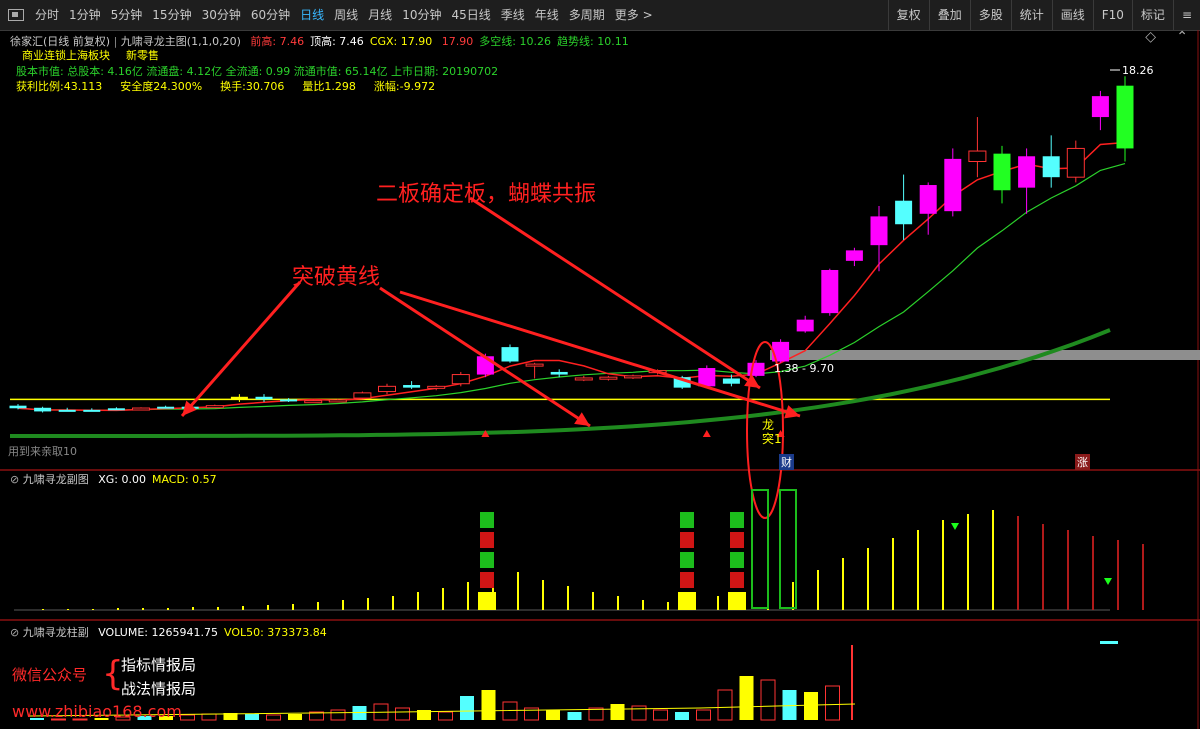 This screenshot has height=729, width=1200. I want to click on annotation-second-board: 二板确定板，蝴蝶共振, so click(486, 194).